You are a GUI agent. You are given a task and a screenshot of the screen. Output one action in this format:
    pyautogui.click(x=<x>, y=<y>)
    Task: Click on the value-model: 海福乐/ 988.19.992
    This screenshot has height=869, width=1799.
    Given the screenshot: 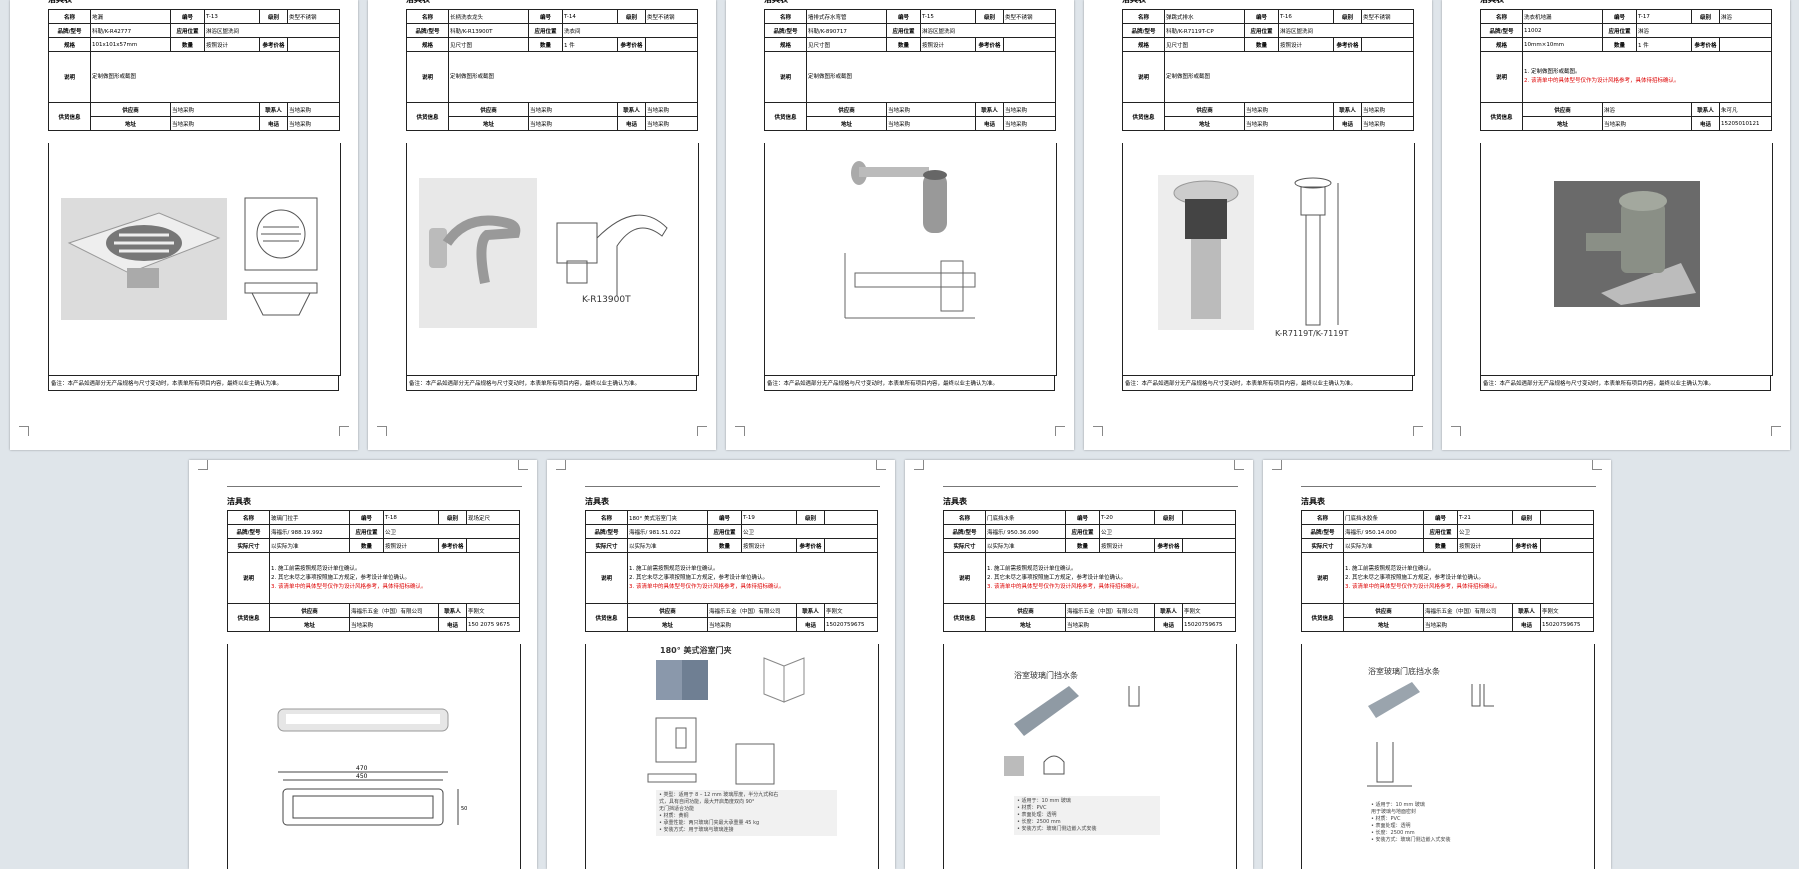 What is the action you would take?
    pyautogui.click(x=309, y=531)
    